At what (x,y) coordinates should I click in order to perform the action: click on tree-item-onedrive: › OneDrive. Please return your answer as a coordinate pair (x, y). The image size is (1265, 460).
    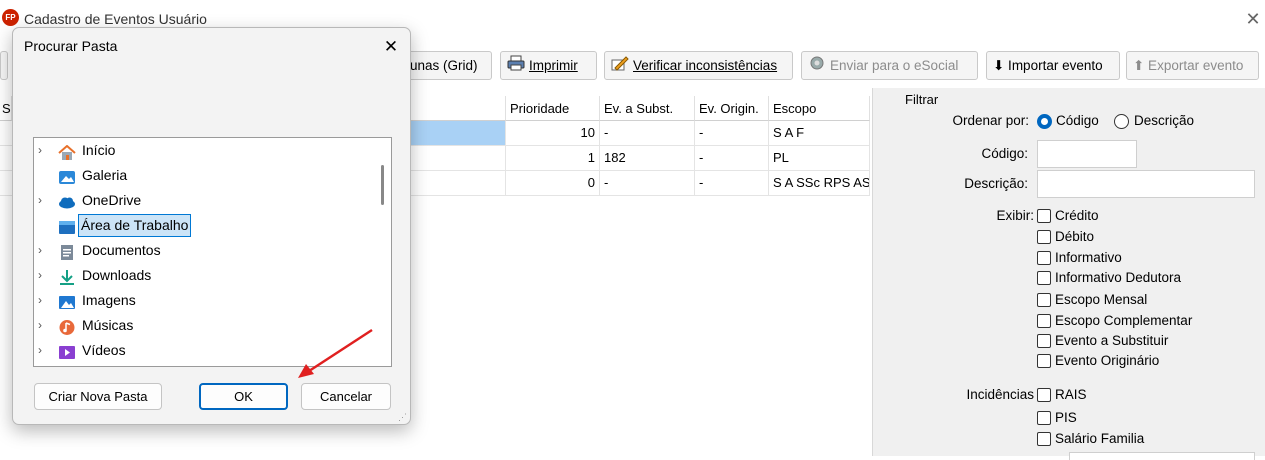
    Looking at the image, I should click on (204, 200).